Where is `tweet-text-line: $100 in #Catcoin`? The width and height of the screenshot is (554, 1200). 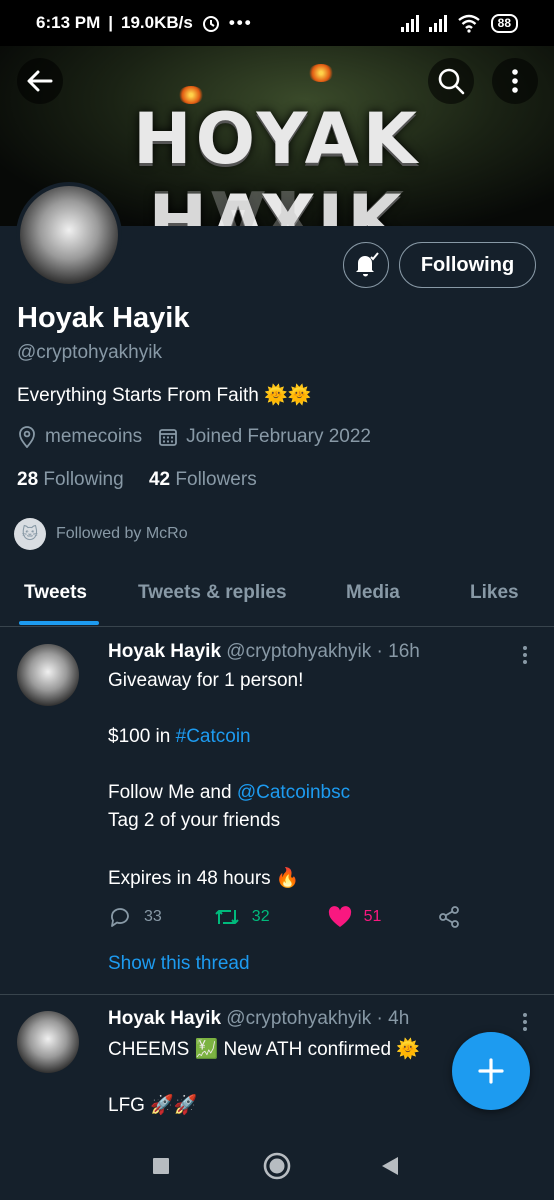 tweet-text-line: $100 in #Catcoin is located at coordinates (179, 737).